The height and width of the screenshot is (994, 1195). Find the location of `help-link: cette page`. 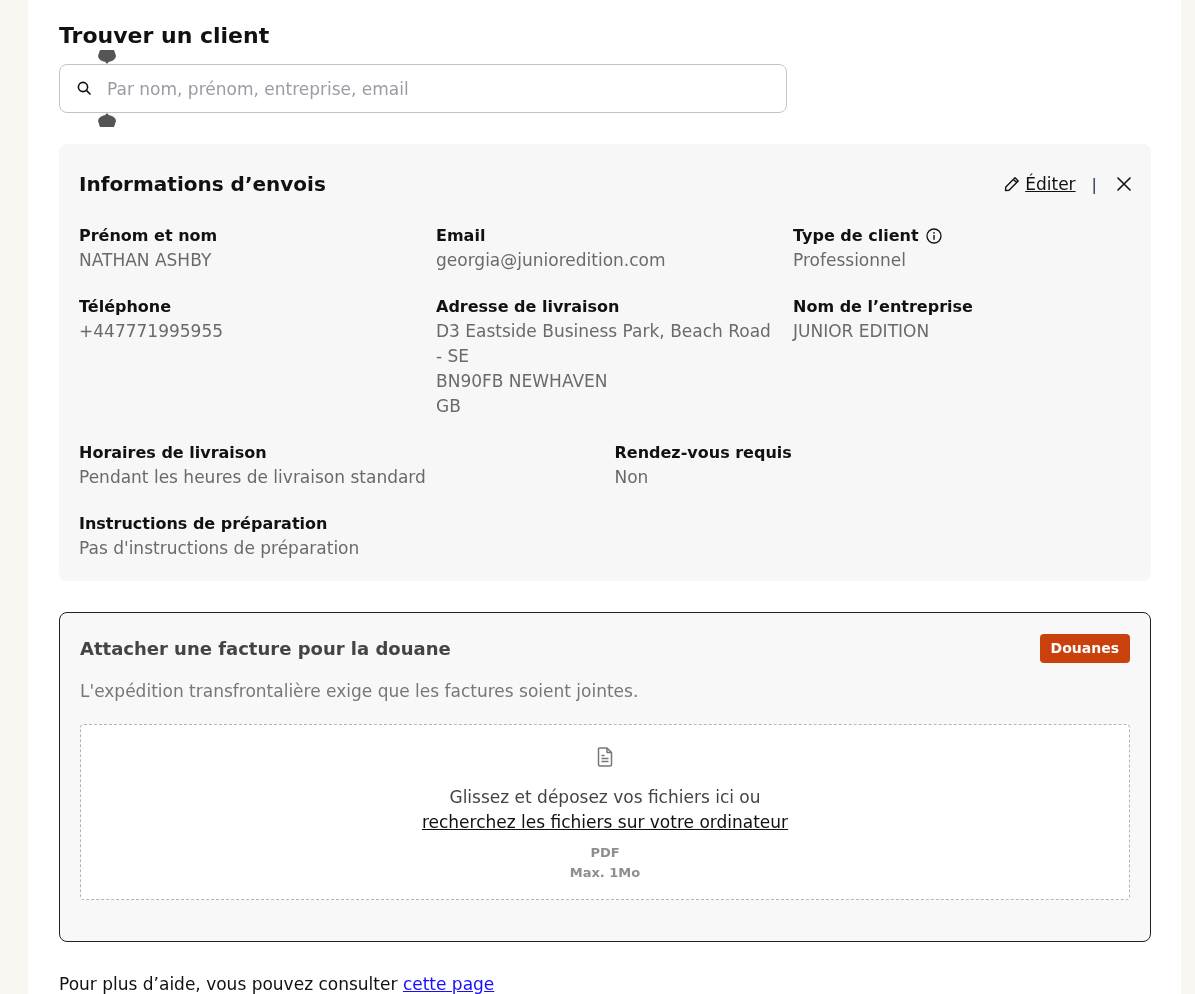

help-link: cette page is located at coordinates (448, 984).